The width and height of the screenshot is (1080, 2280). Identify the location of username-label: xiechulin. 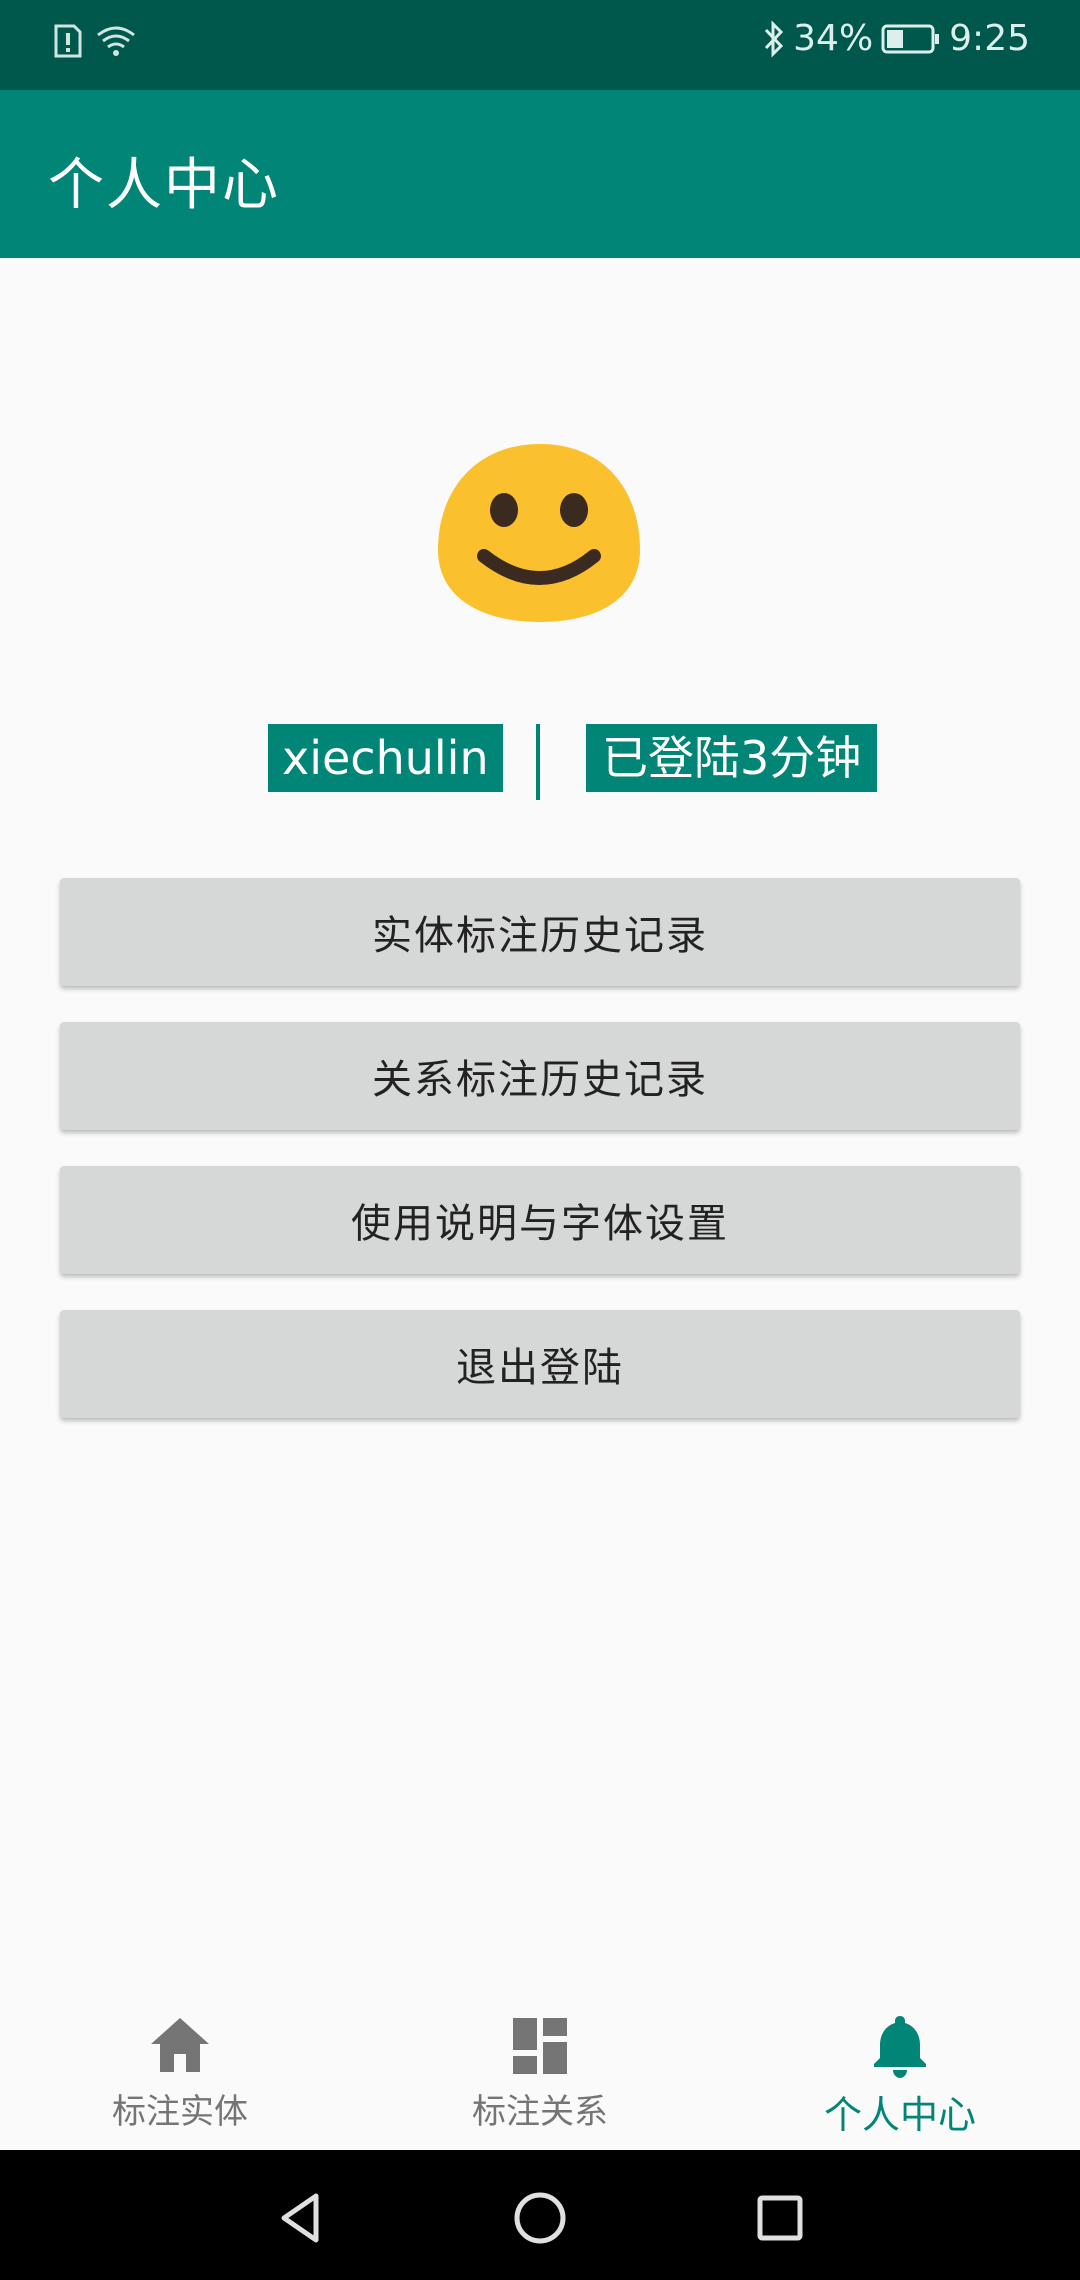
(385, 758).